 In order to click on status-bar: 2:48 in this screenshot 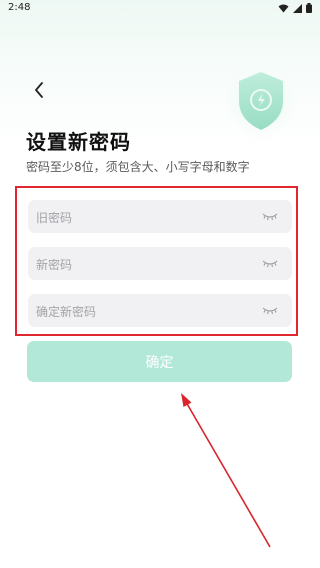, I will do `click(160, 9)`.